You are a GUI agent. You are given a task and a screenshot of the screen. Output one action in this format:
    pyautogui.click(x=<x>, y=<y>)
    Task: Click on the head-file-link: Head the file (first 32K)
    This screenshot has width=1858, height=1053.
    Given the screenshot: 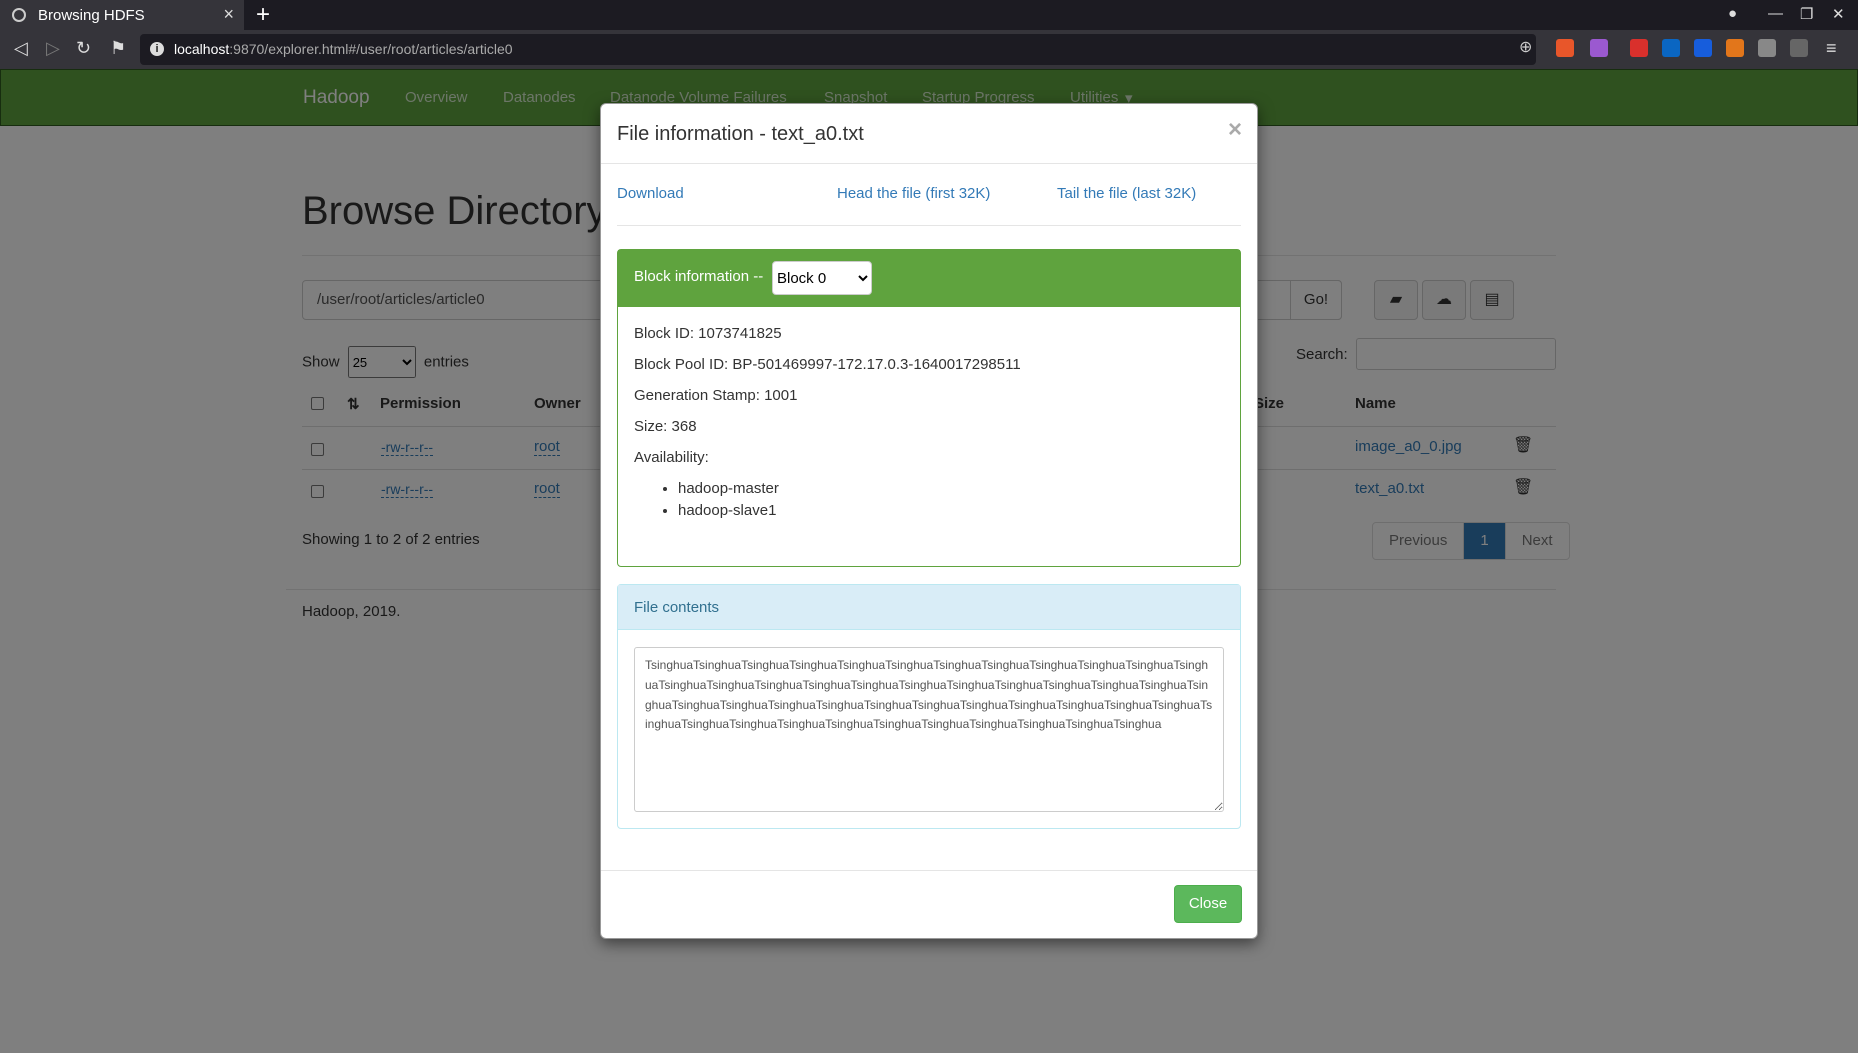 What is the action you would take?
    pyautogui.click(x=913, y=193)
    